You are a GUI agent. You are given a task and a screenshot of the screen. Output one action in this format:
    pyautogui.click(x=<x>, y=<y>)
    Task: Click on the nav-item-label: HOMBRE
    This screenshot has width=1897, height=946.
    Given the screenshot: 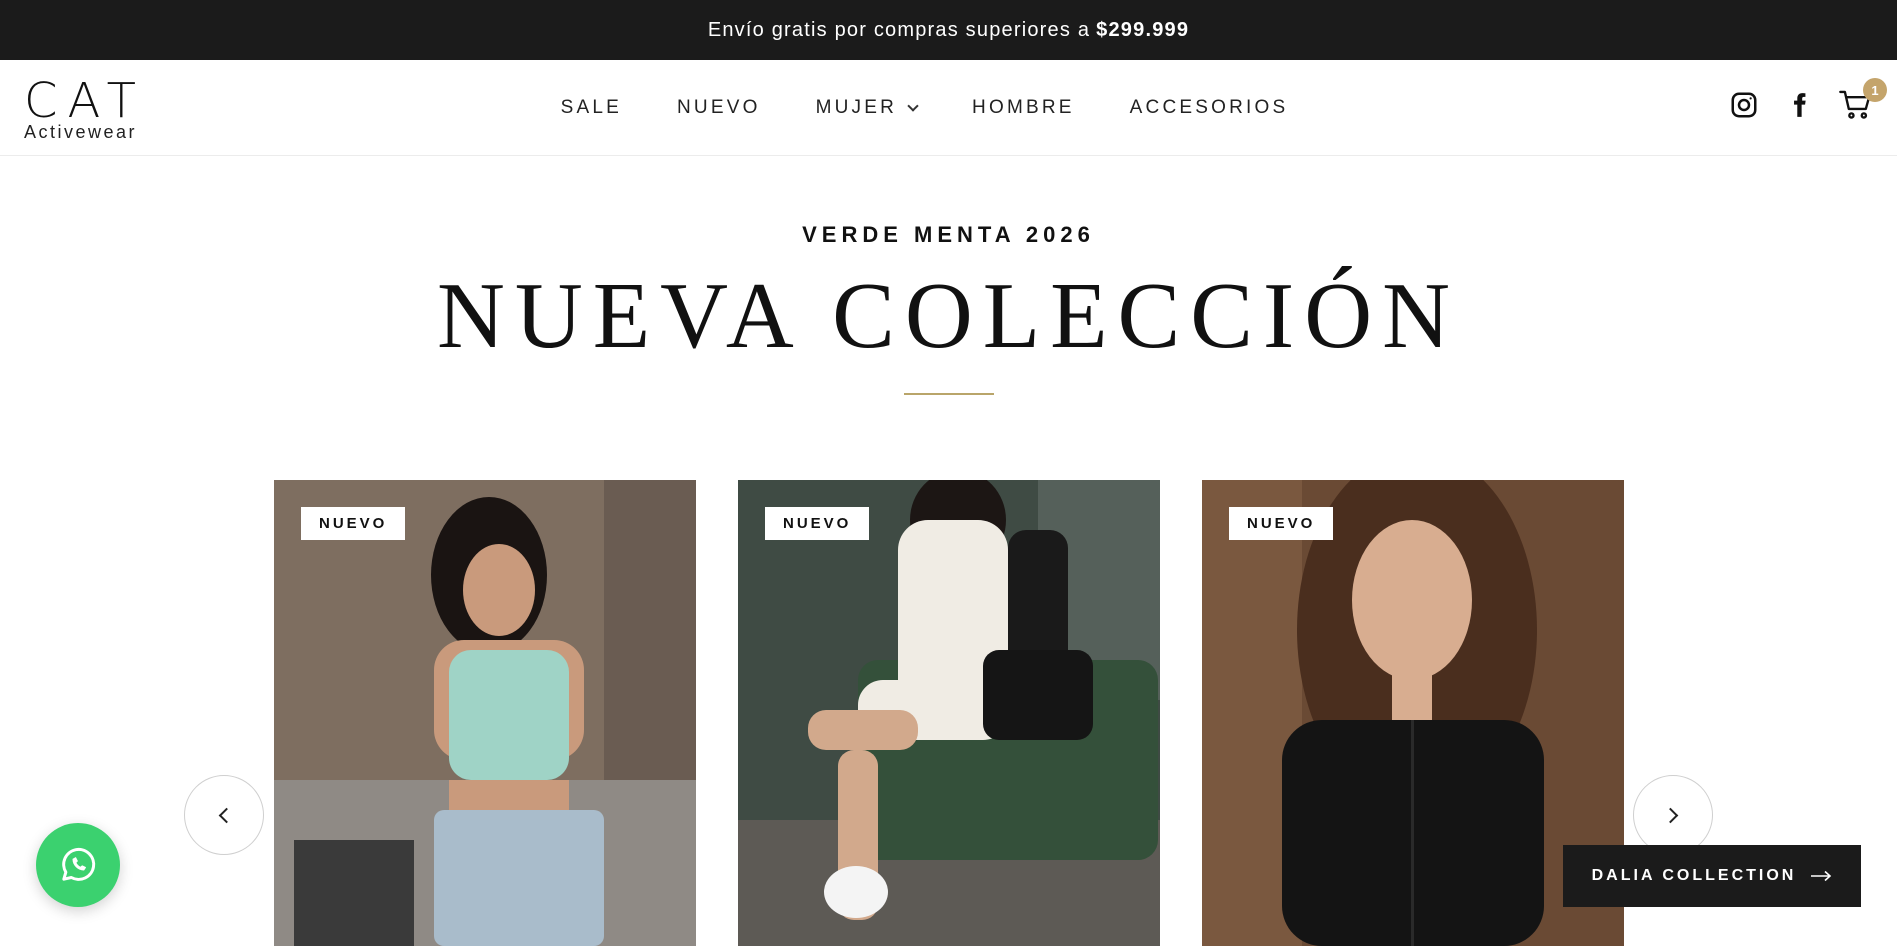 What is the action you would take?
    pyautogui.click(x=1023, y=107)
    